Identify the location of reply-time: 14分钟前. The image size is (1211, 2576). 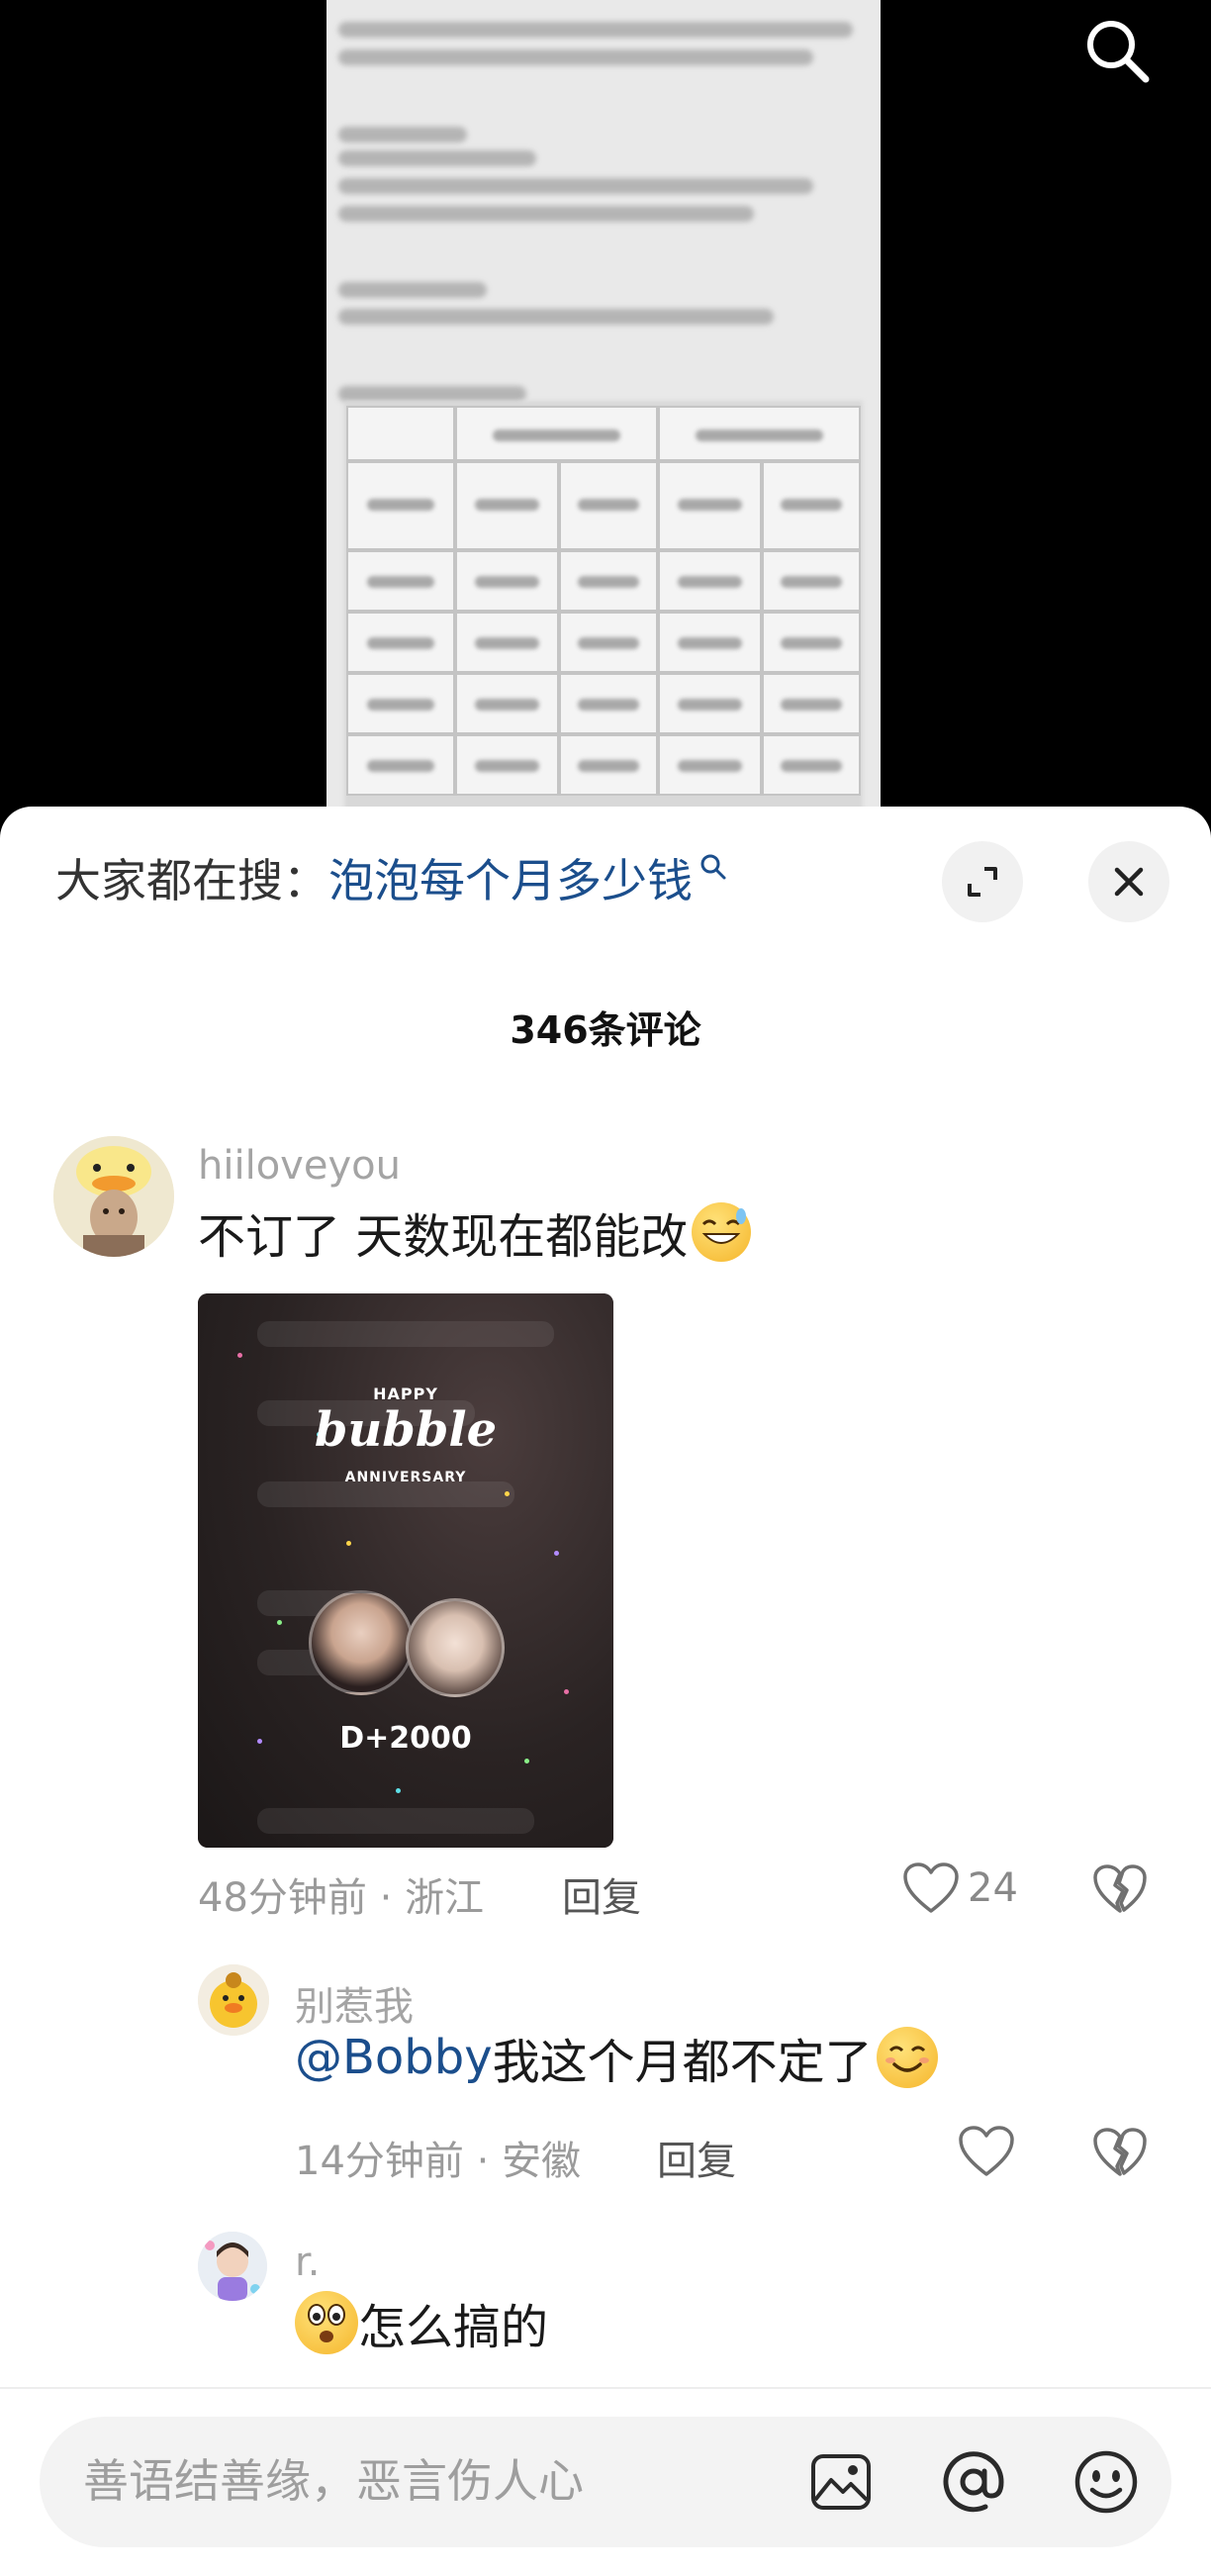
(379, 2161).